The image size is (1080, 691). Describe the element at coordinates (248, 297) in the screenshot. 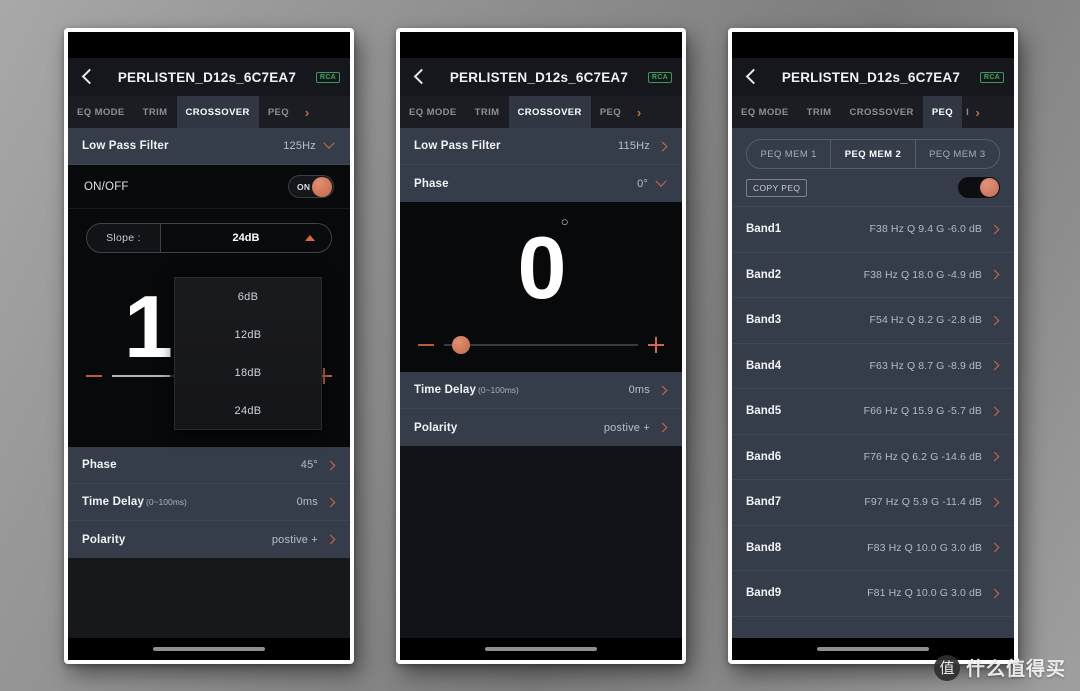

I see `dropdown-option-6db: 6dB` at that location.